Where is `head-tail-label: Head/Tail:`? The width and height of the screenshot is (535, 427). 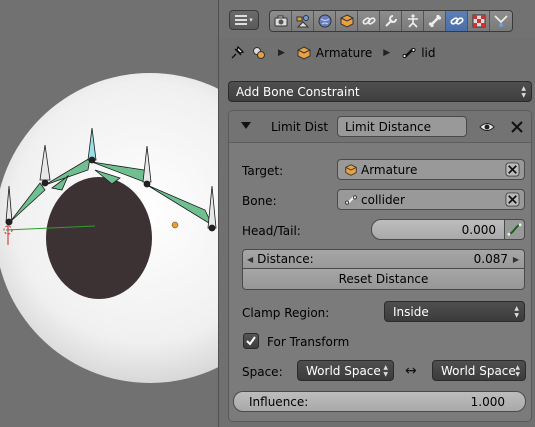
head-tail-label: Head/Tail: is located at coordinates (271, 231).